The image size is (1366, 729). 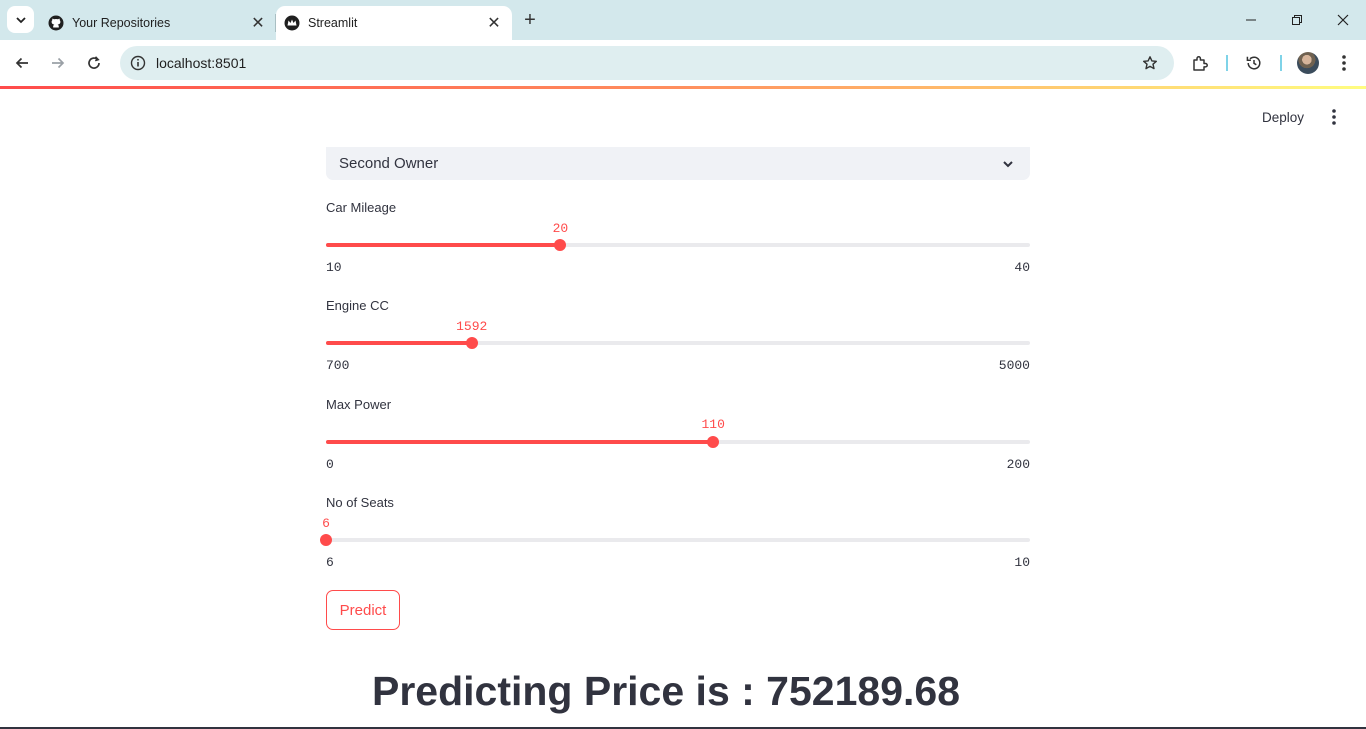 I want to click on max-power-max: 200, so click(x=1018, y=464).